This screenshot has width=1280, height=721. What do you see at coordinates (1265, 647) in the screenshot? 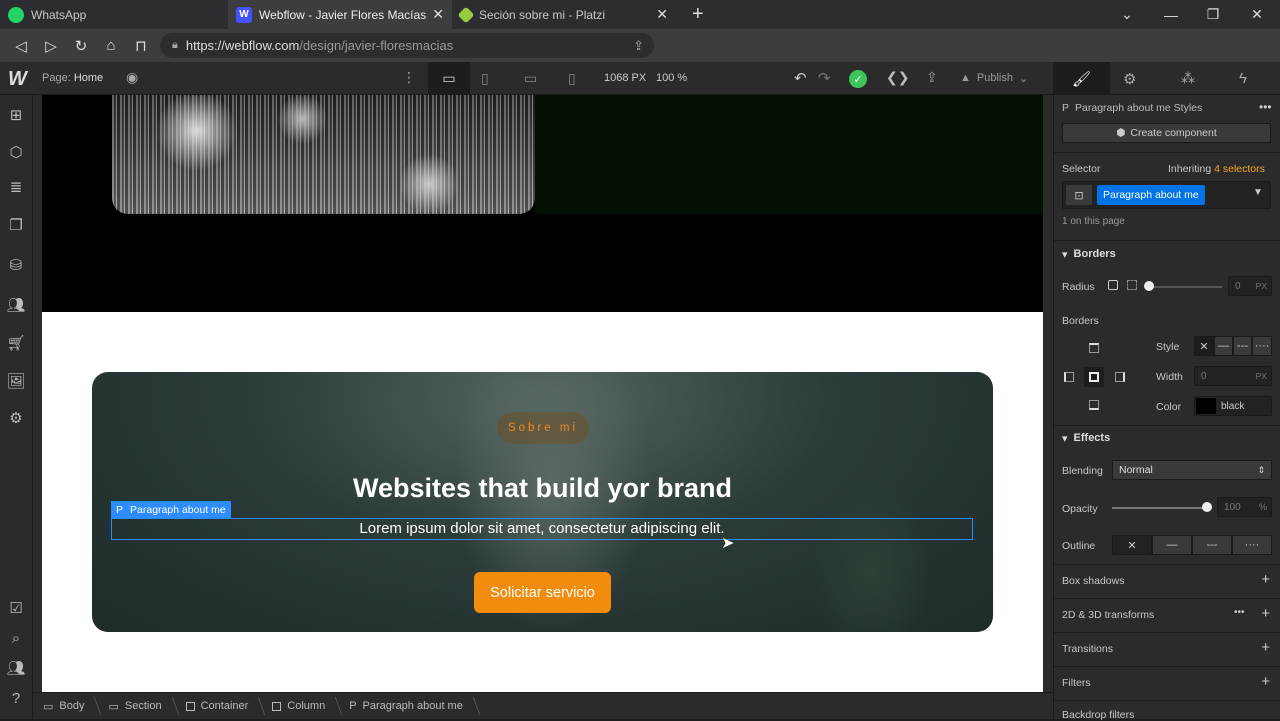
I see `add-transition-icon: +` at bounding box center [1265, 647].